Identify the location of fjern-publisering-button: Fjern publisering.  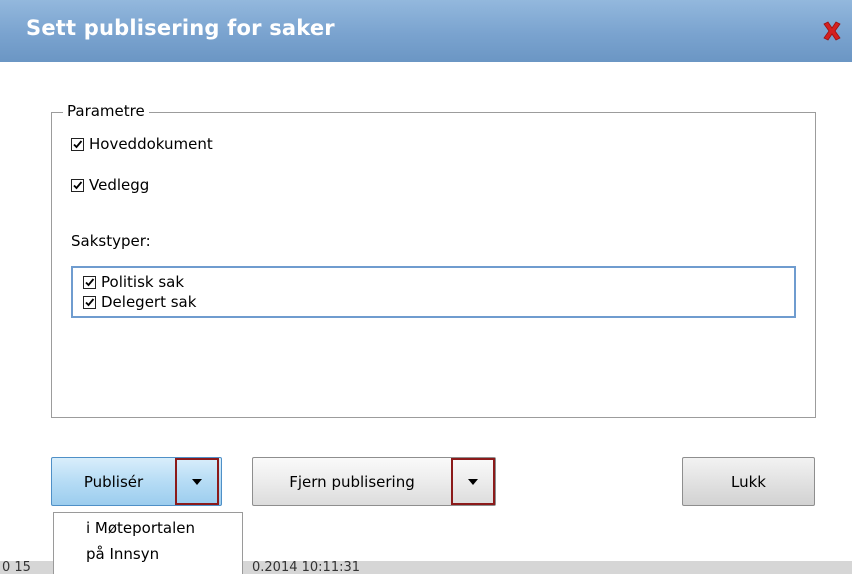
(352, 481).